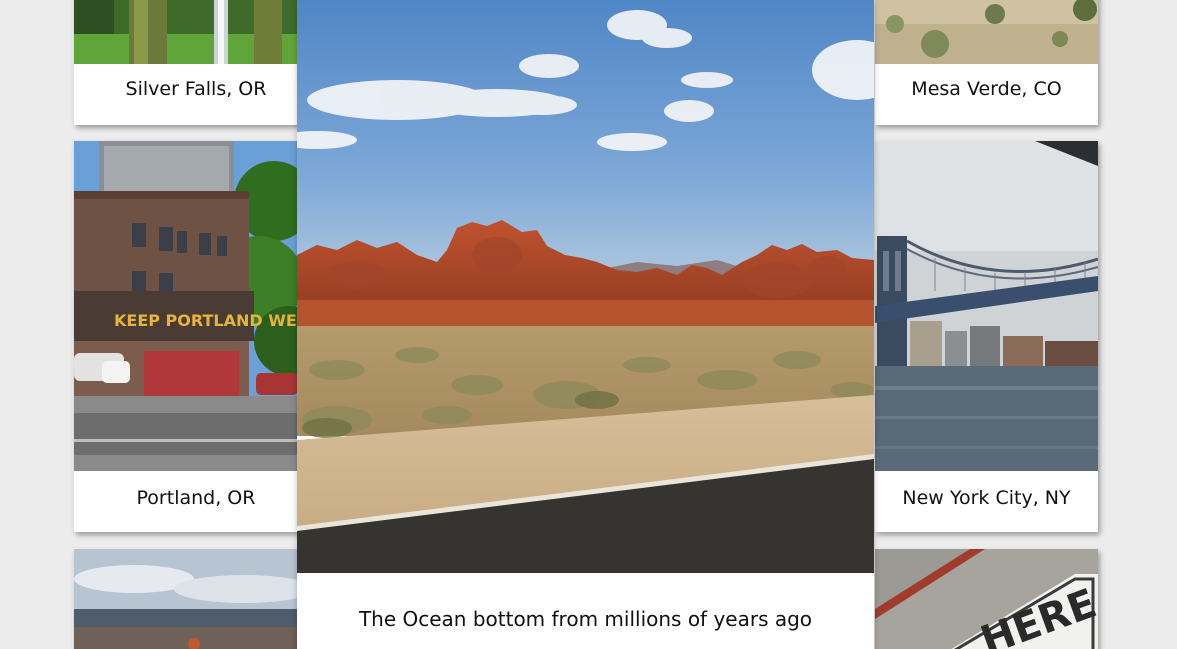  I want to click on gallery-card-portland: KEEP PORTLAND WEIRD Portland, OR, so click(186, 336).